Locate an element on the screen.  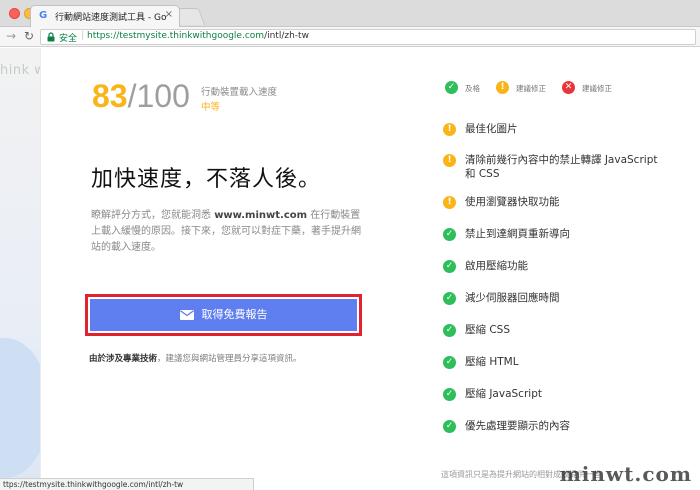
score-label: 行動裝置載入速度 is located at coordinates (239, 92).